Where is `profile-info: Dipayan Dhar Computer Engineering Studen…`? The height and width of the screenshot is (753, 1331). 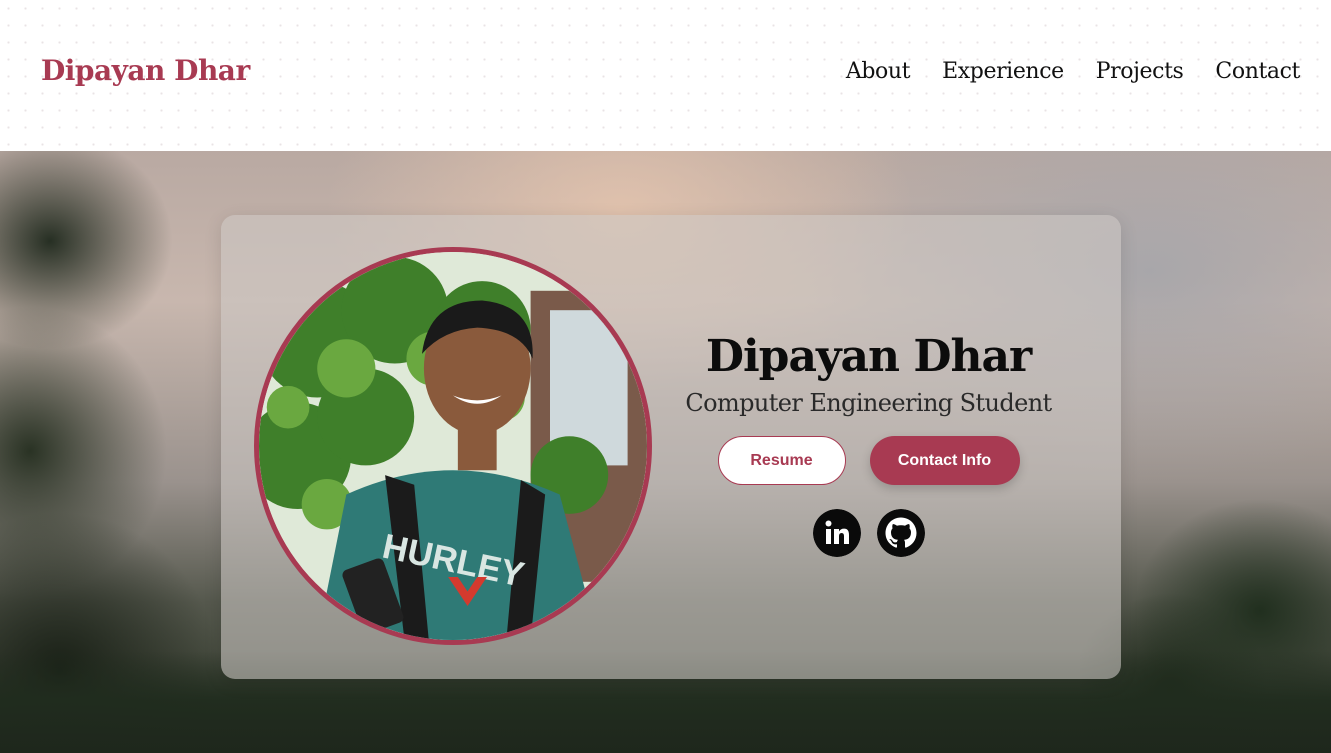 profile-info: Dipayan Dhar Computer Engineering Studen… is located at coordinates (868, 444).